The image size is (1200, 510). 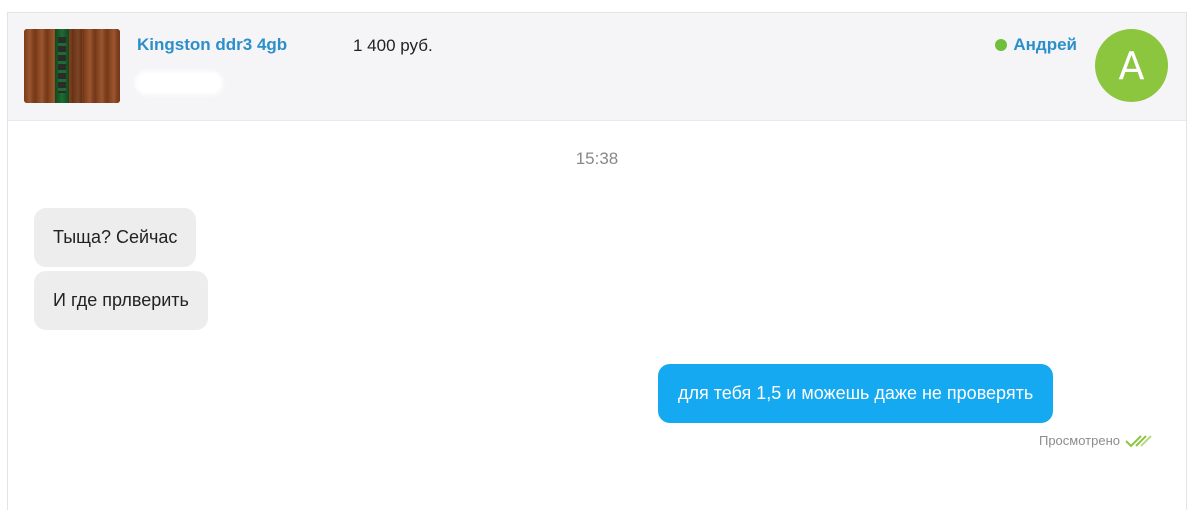 I want to click on thumbnail-shadow, so click(x=77, y=66).